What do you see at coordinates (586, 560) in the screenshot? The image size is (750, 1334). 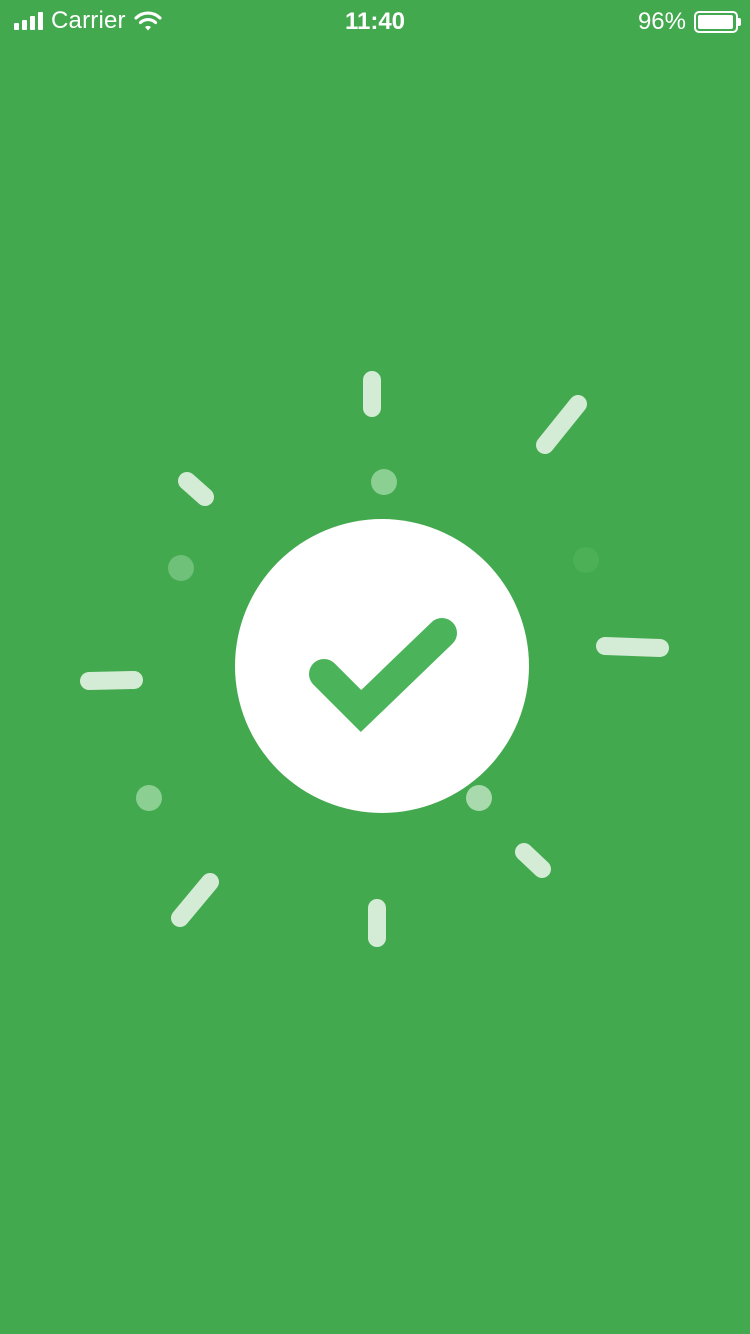 I see `burst-dot-right` at bounding box center [586, 560].